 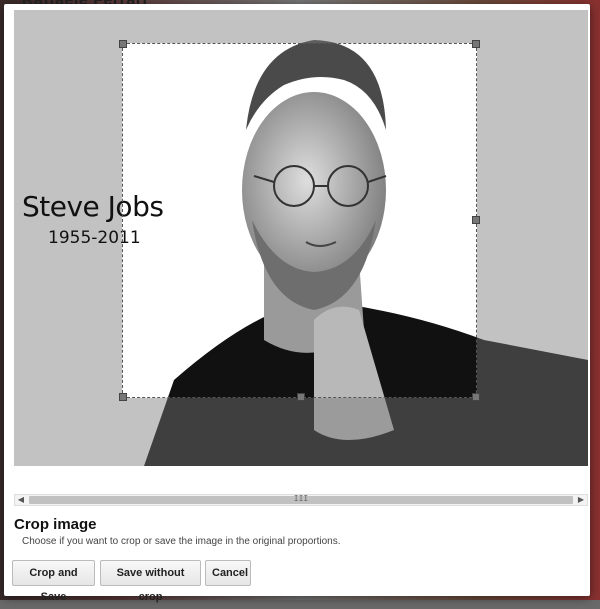 What do you see at coordinates (21, 500) in the screenshot?
I see `scroll-left-arrow-icon: ◀` at bounding box center [21, 500].